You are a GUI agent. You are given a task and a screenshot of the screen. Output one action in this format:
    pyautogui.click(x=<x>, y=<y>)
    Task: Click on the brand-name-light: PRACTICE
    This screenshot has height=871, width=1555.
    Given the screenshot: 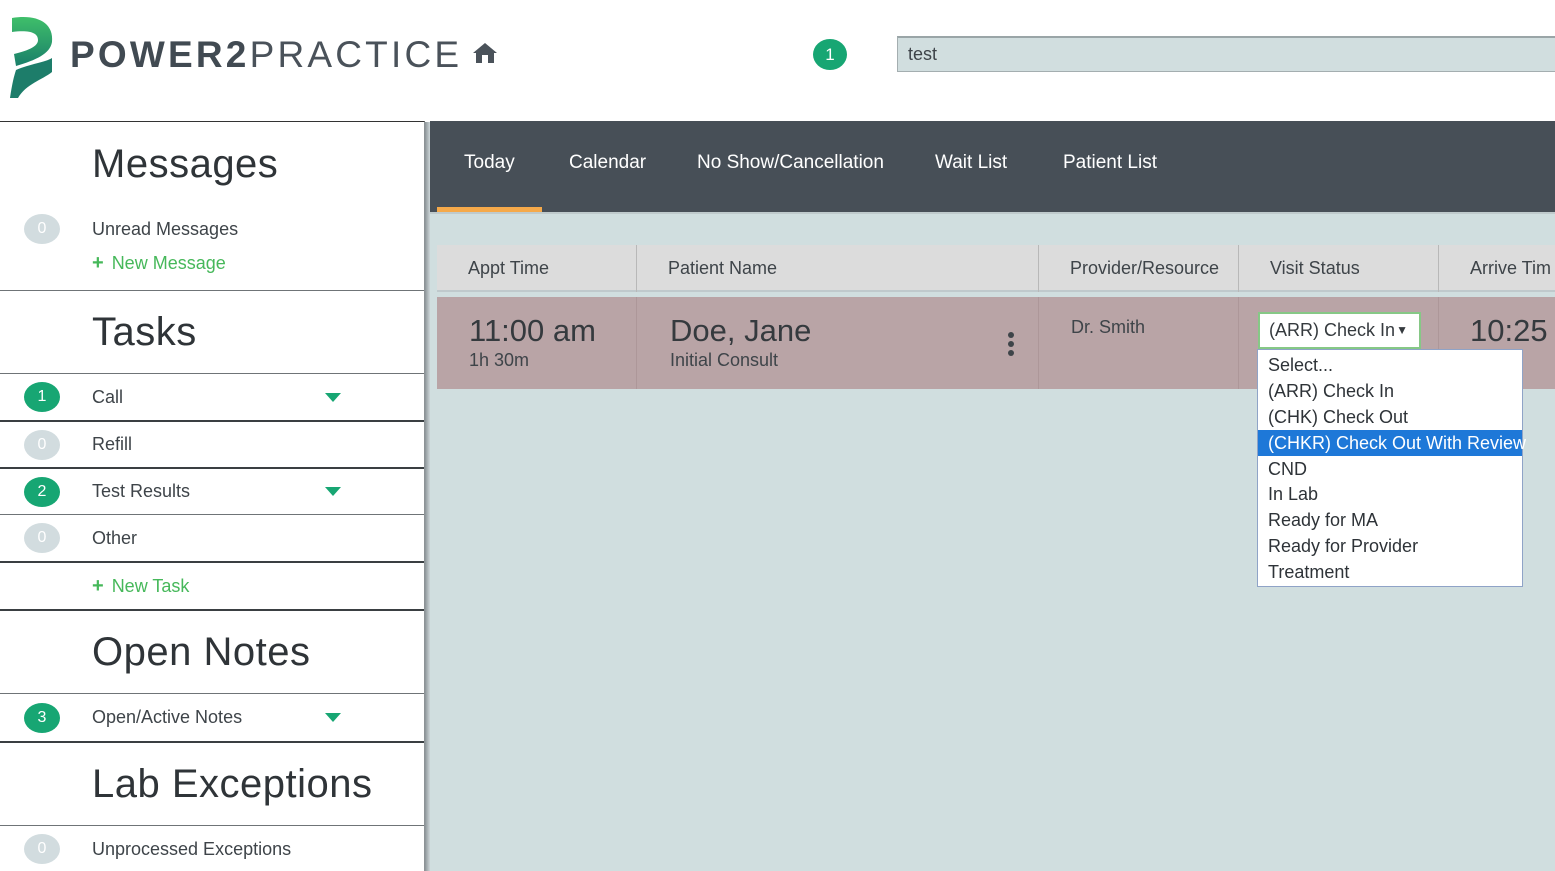 What is the action you would take?
    pyautogui.click(x=356, y=54)
    